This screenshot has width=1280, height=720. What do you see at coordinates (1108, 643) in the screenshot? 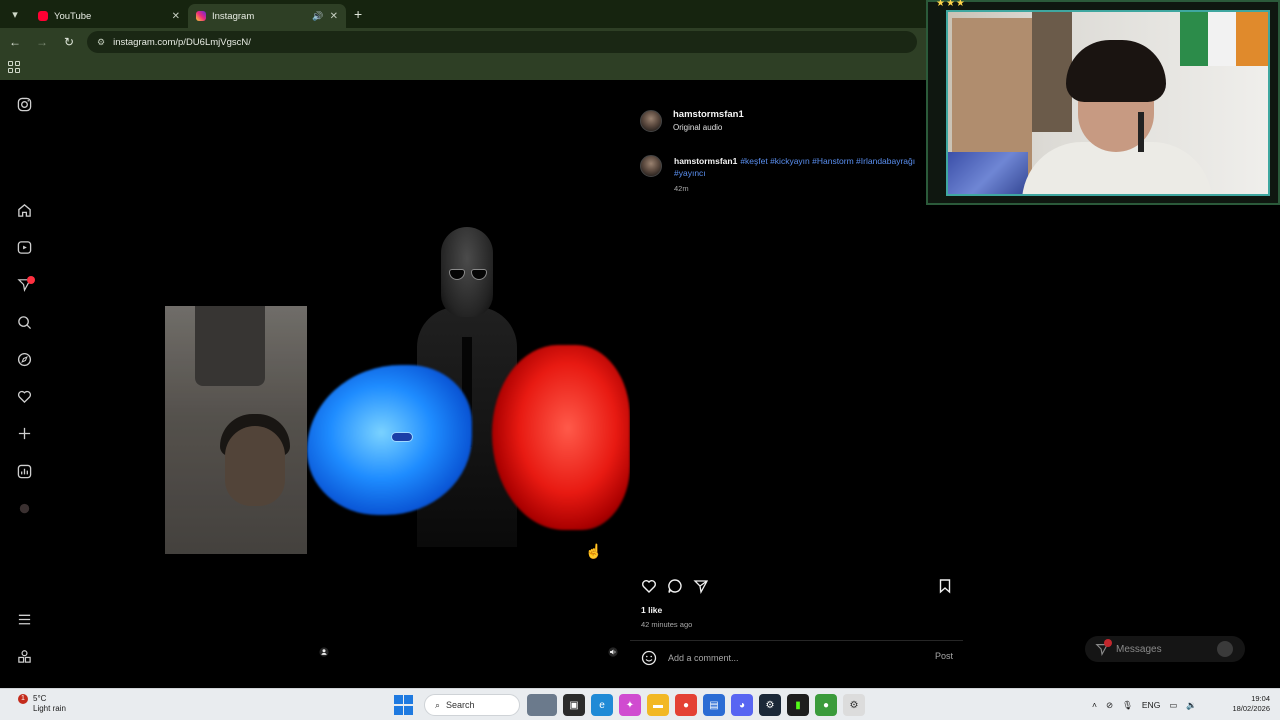
I see `messages-badge` at bounding box center [1108, 643].